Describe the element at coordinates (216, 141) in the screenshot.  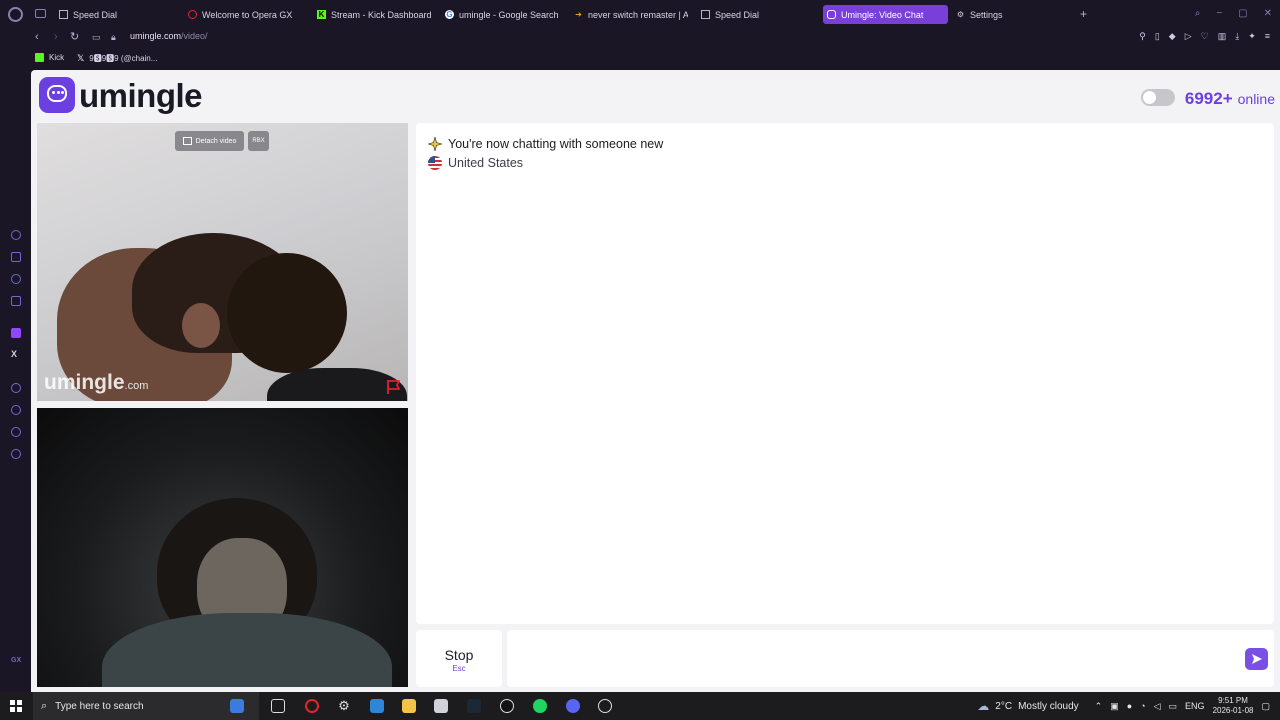
I see `detach-video-label: Detach video` at that location.